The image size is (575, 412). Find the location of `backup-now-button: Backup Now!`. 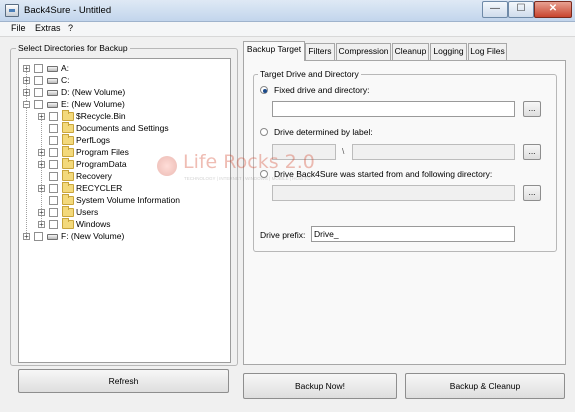

backup-now-button: Backup Now! is located at coordinates (320, 386).